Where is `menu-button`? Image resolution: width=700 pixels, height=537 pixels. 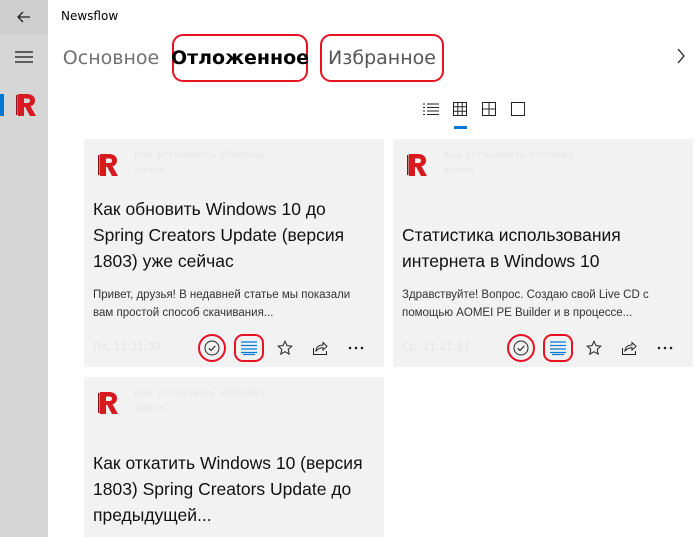 menu-button is located at coordinates (24, 57).